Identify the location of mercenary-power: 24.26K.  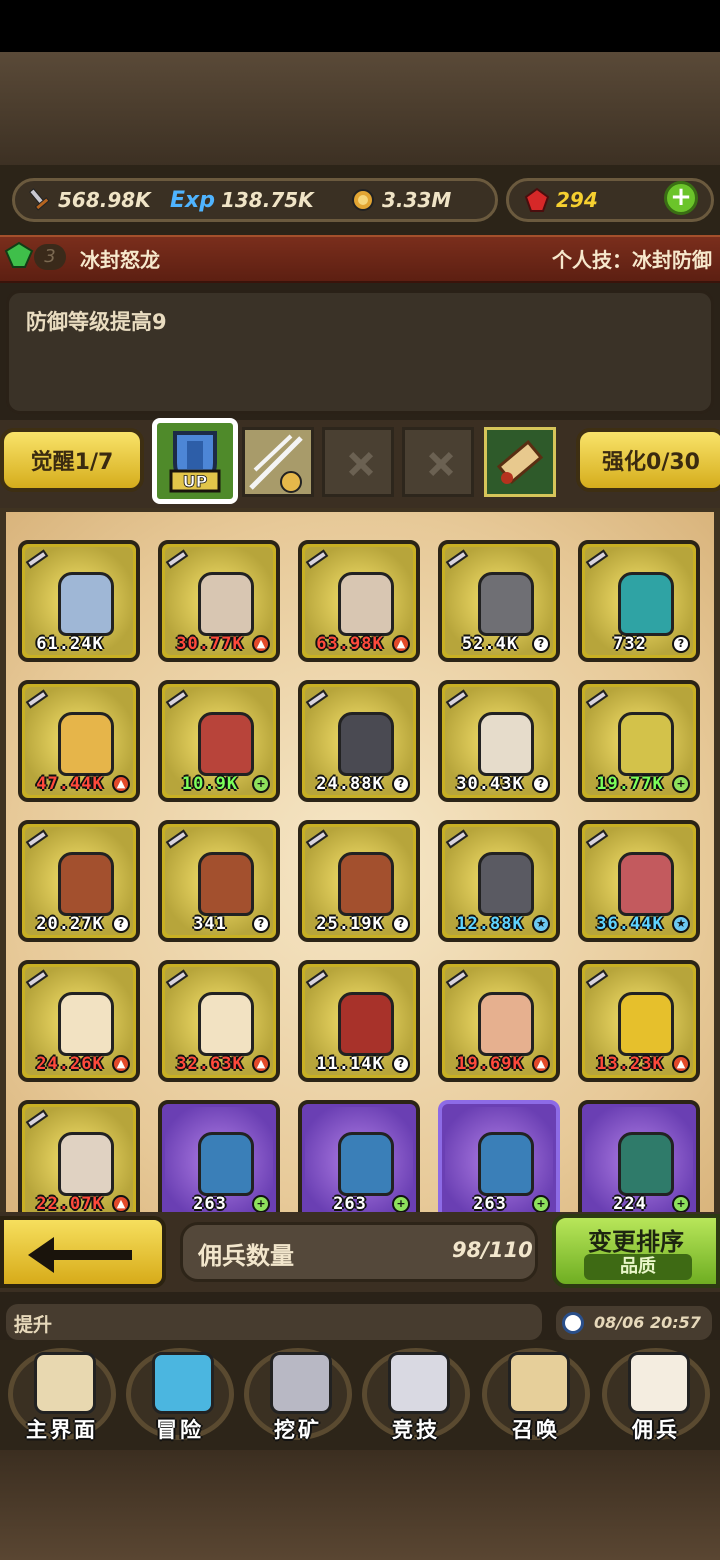
(70, 1064).